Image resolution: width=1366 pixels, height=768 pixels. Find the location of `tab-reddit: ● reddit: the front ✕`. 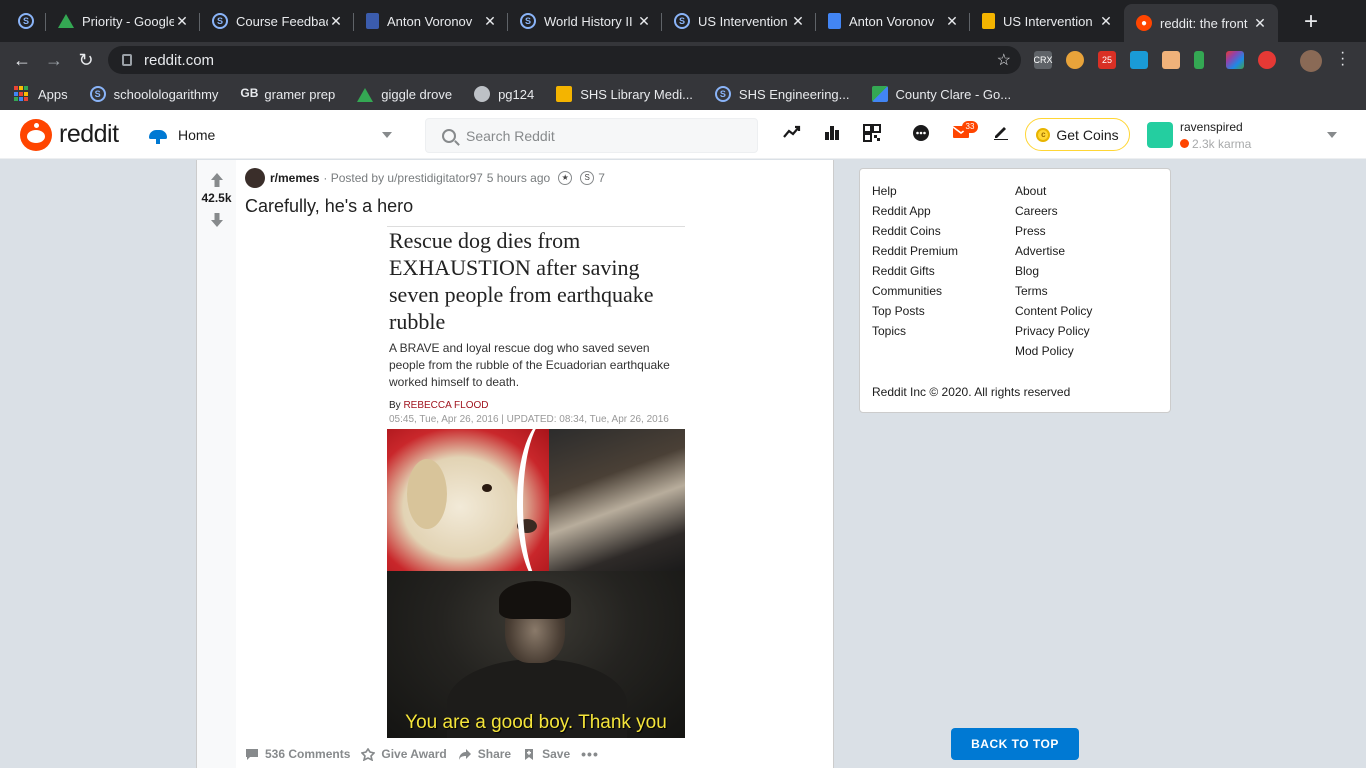

tab-reddit: ● reddit: the front ✕ is located at coordinates (1201, 23).